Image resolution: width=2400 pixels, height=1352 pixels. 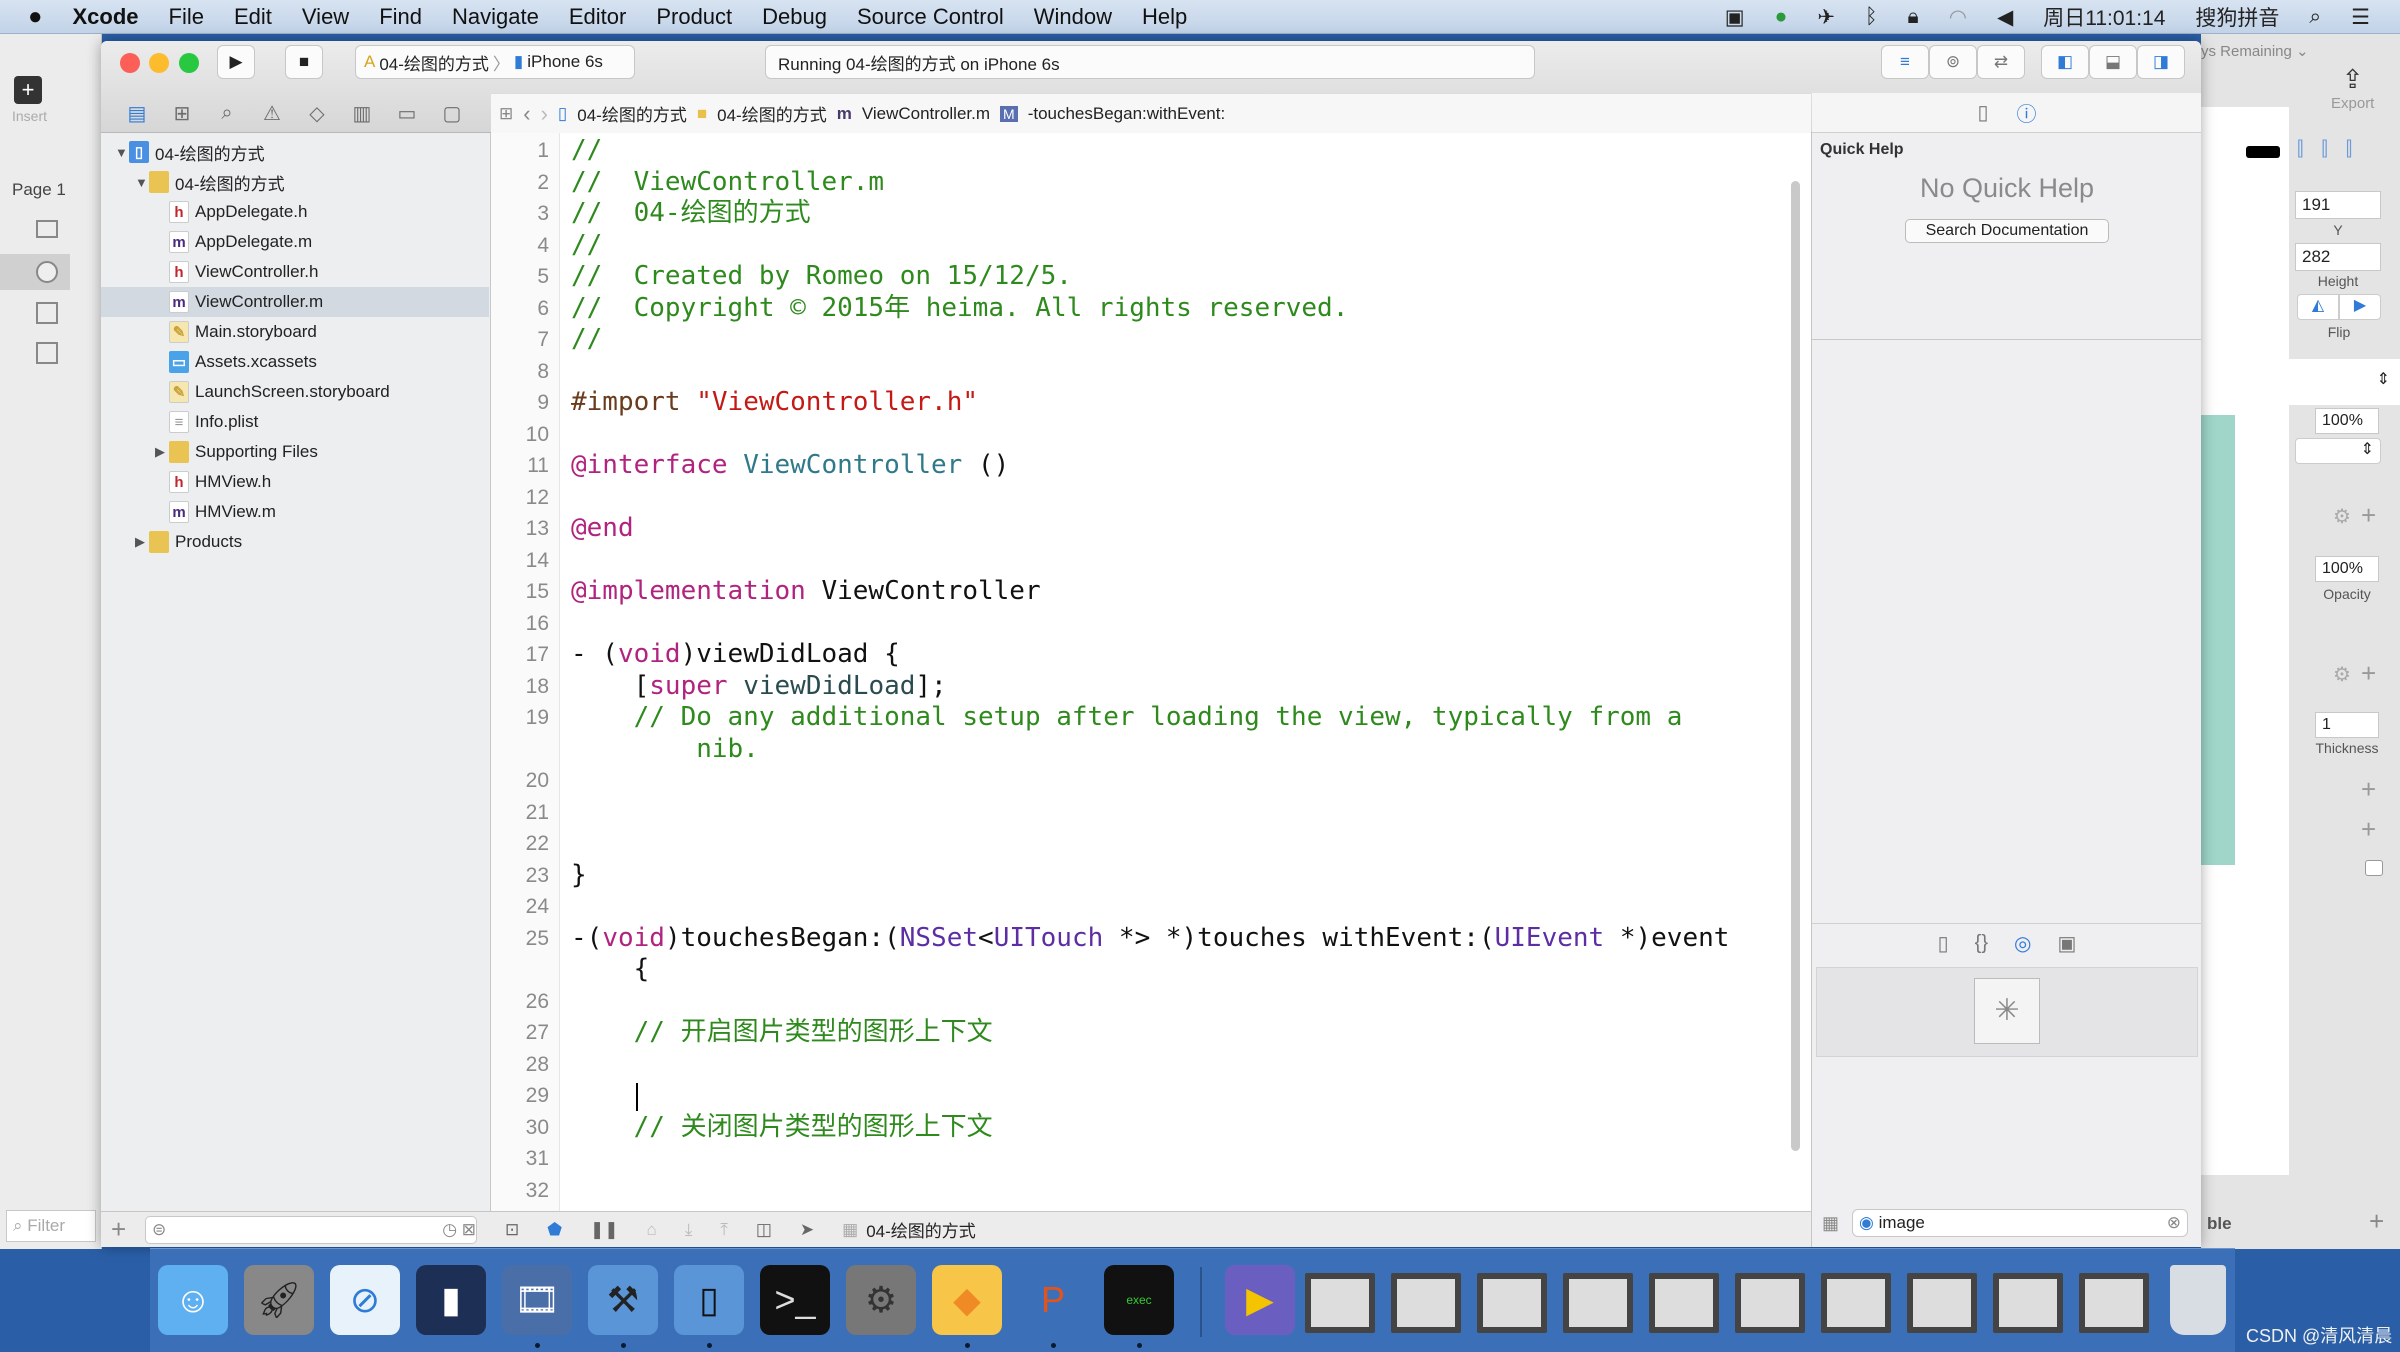 I want to click on fill-settings-gear-icon: ⚙, so click(x=2342, y=516).